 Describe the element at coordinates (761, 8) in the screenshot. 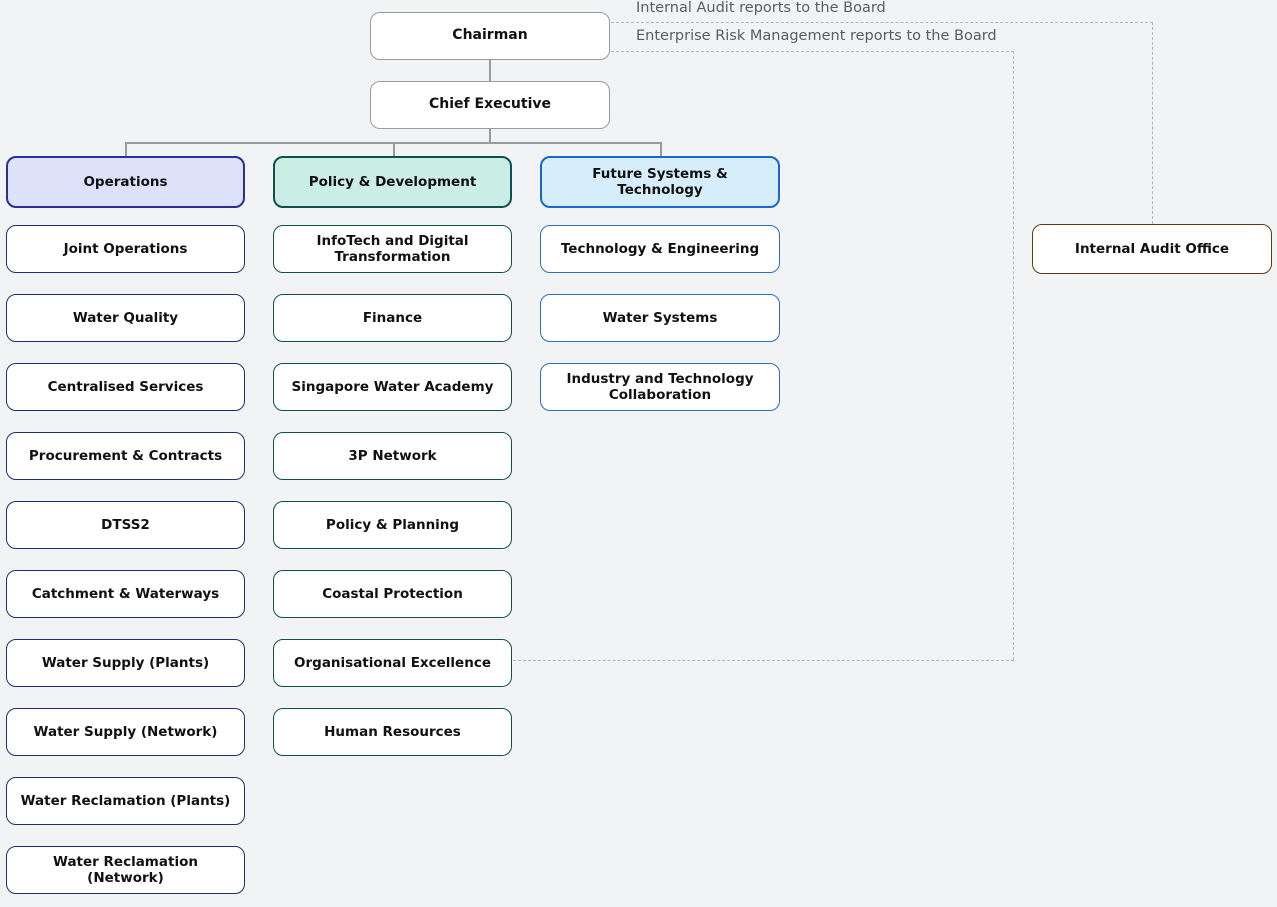

I see `internal-audit-note: Internal Audit reports to the Board` at that location.